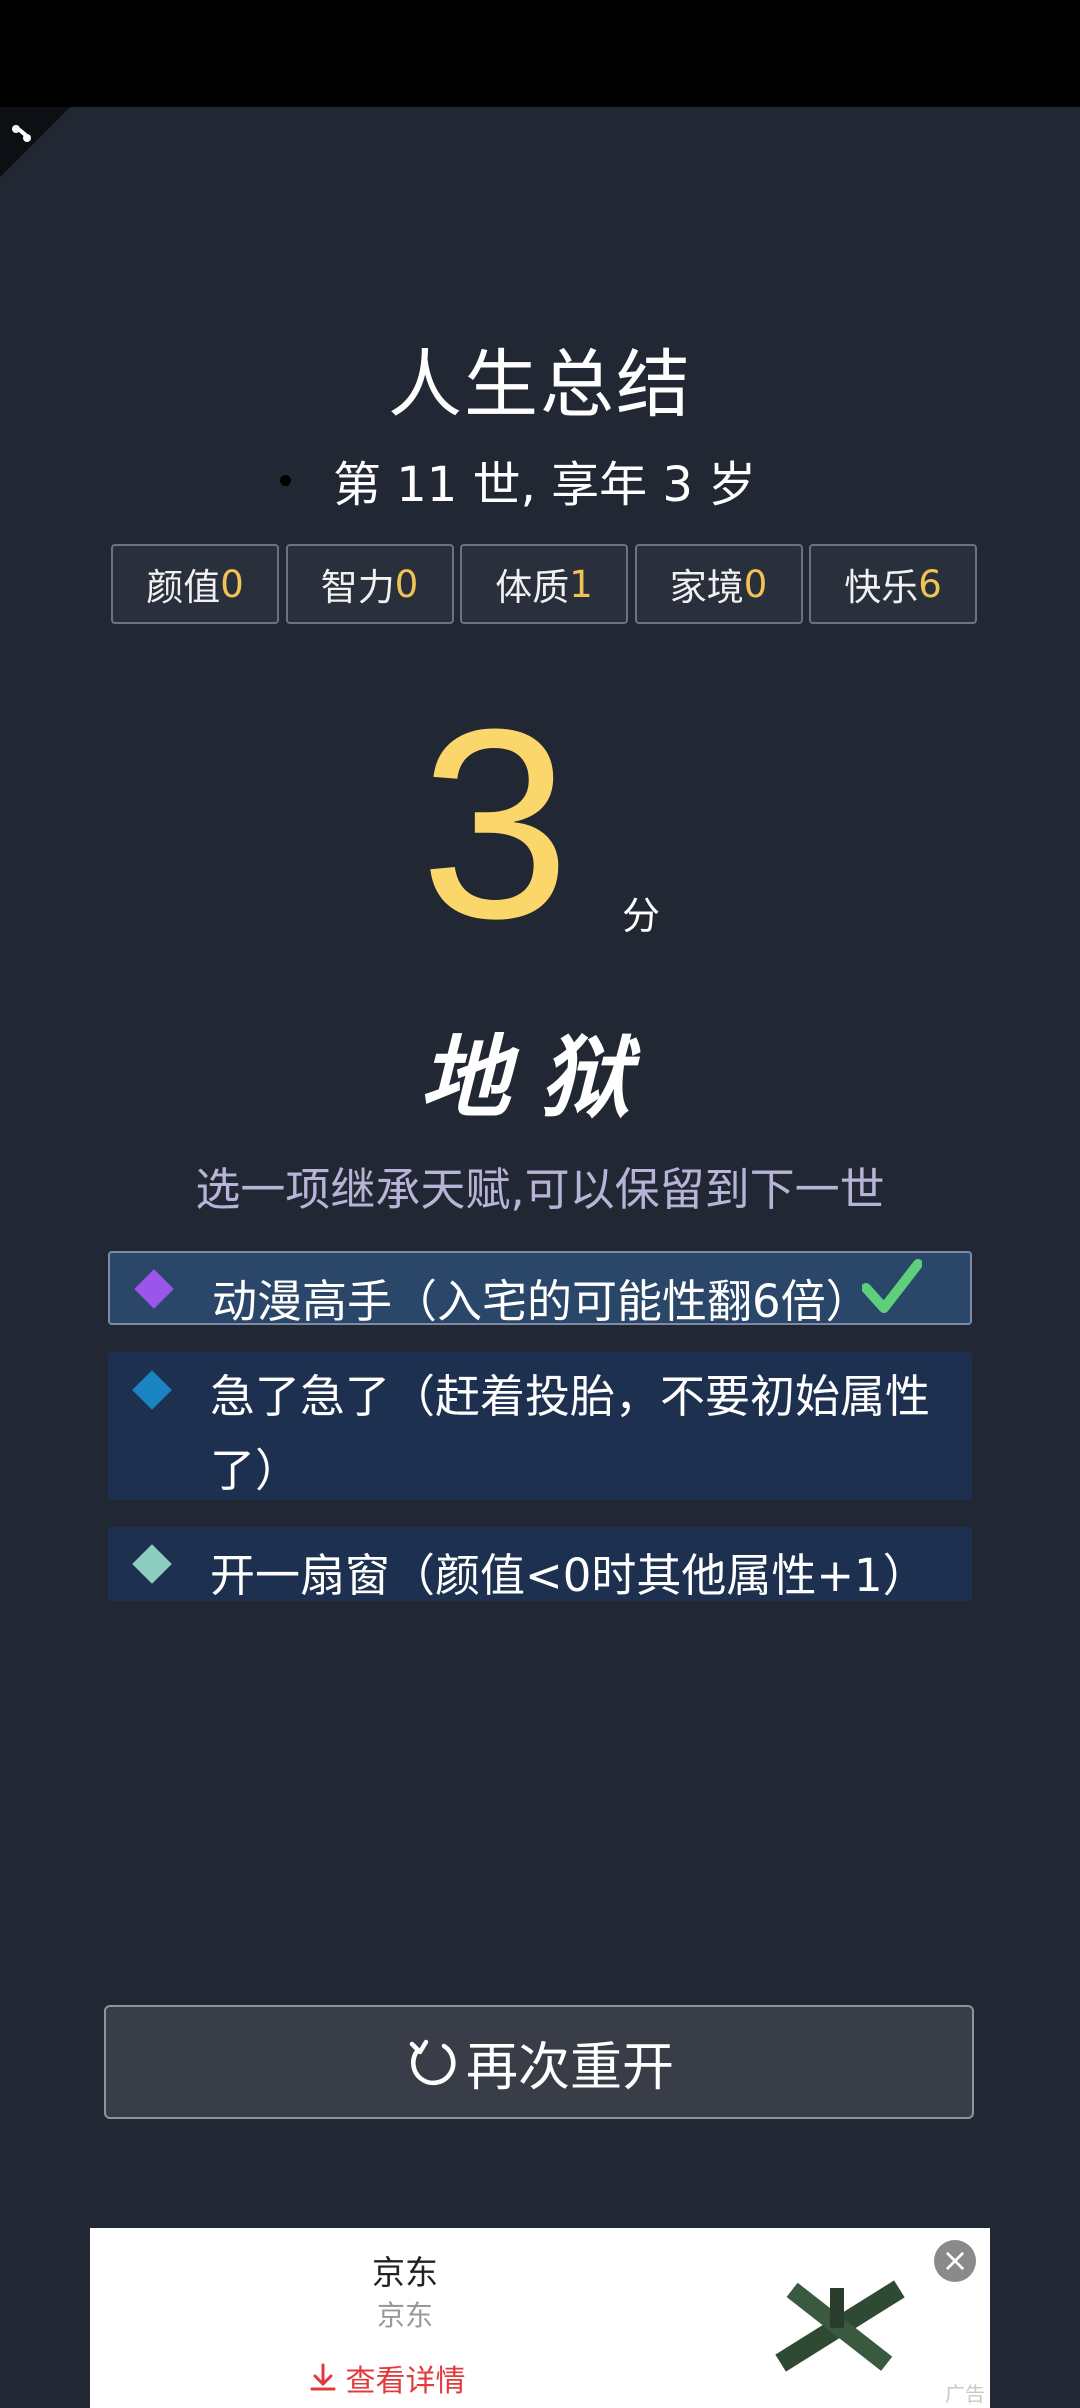 The width and height of the screenshot is (1080, 2408). What do you see at coordinates (545, 485) in the screenshot?
I see `life-info-text: 第 11 世, 享年 3 岁` at bounding box center [545, 485].